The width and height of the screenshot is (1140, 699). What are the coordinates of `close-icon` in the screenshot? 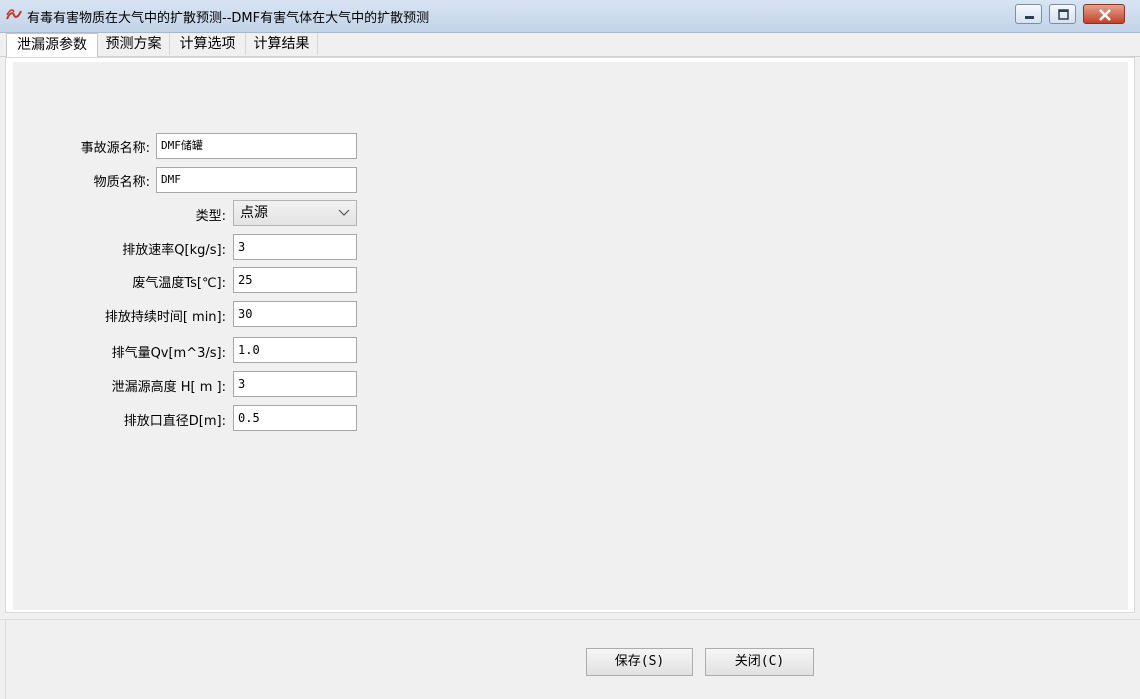 It's located at (1105, 15).